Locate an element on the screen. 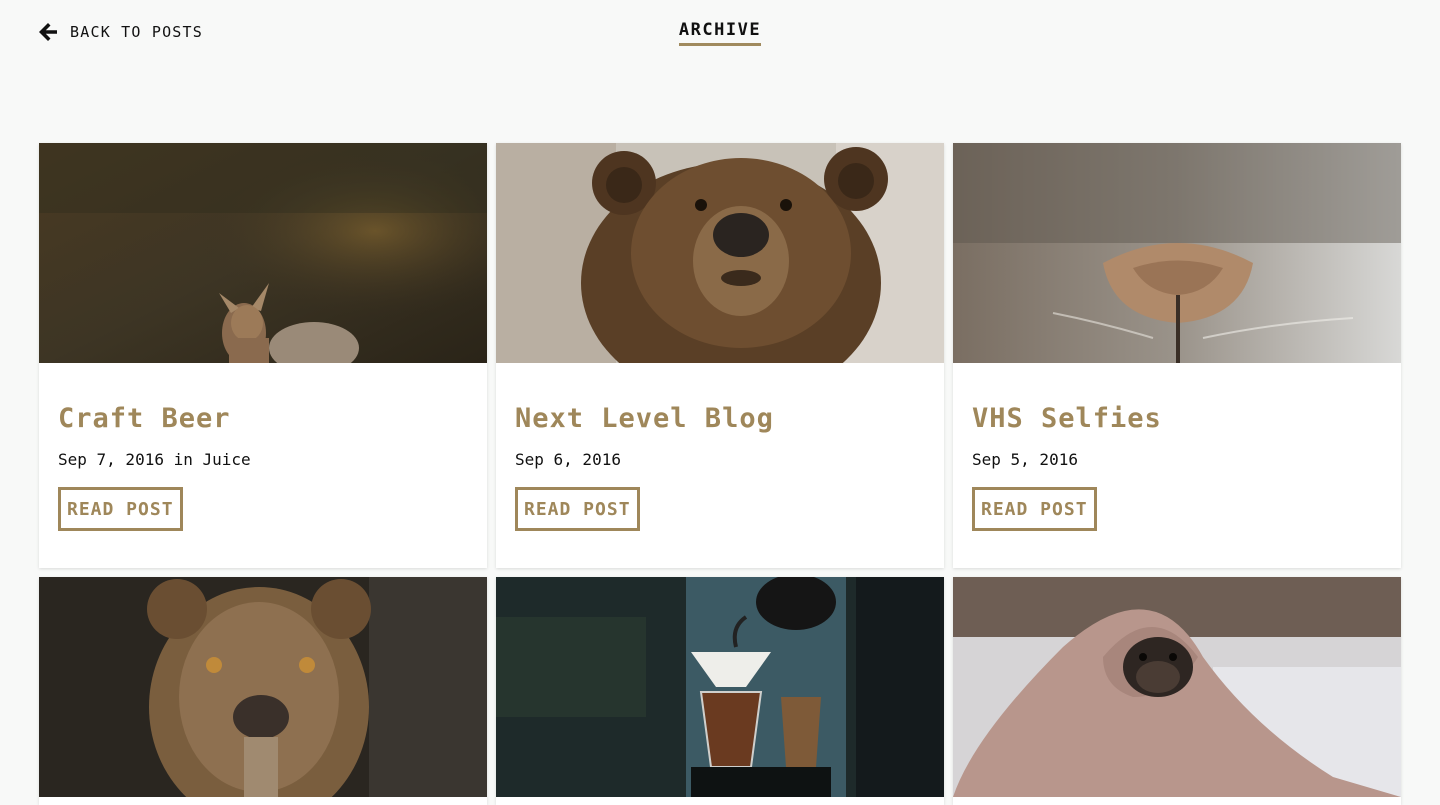 The width and height of the screenshot is (1440, 805). post-title: VHS Selfies is located at coordinates (1067, 418).